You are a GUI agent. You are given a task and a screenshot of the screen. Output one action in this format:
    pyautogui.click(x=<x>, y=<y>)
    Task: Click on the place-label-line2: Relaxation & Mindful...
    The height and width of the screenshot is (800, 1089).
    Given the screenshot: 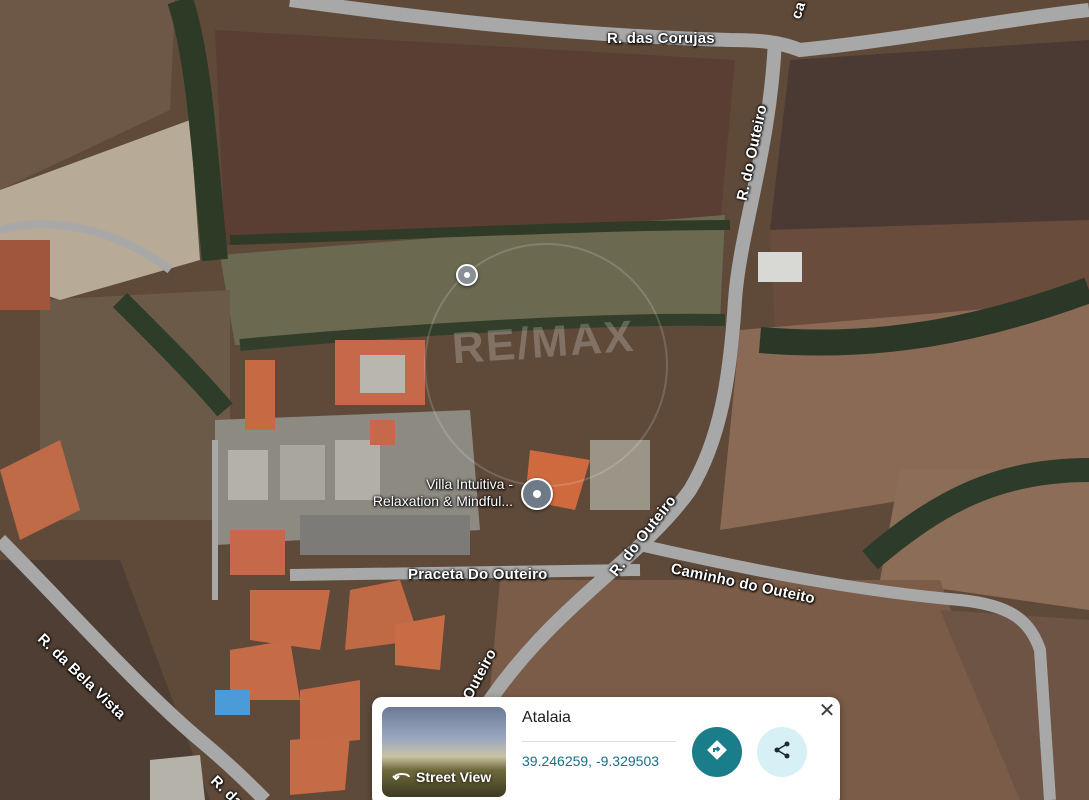 What is the action you would take?
    pyautogui.click(x=442, y=501)
    